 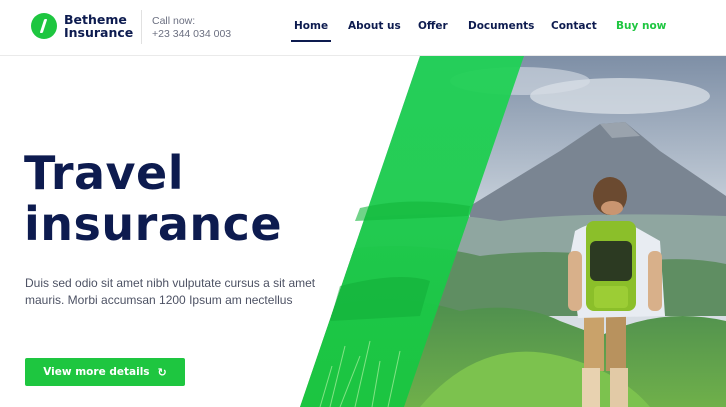 I want to click on nav-buy-now: Buy now, so click(x=641, y=26).